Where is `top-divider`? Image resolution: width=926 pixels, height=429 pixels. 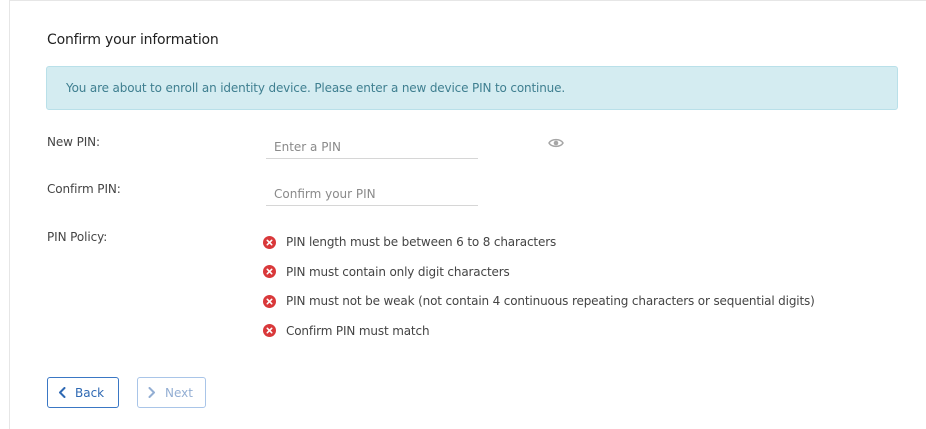
top-divider is located at coordinates (468, 0).